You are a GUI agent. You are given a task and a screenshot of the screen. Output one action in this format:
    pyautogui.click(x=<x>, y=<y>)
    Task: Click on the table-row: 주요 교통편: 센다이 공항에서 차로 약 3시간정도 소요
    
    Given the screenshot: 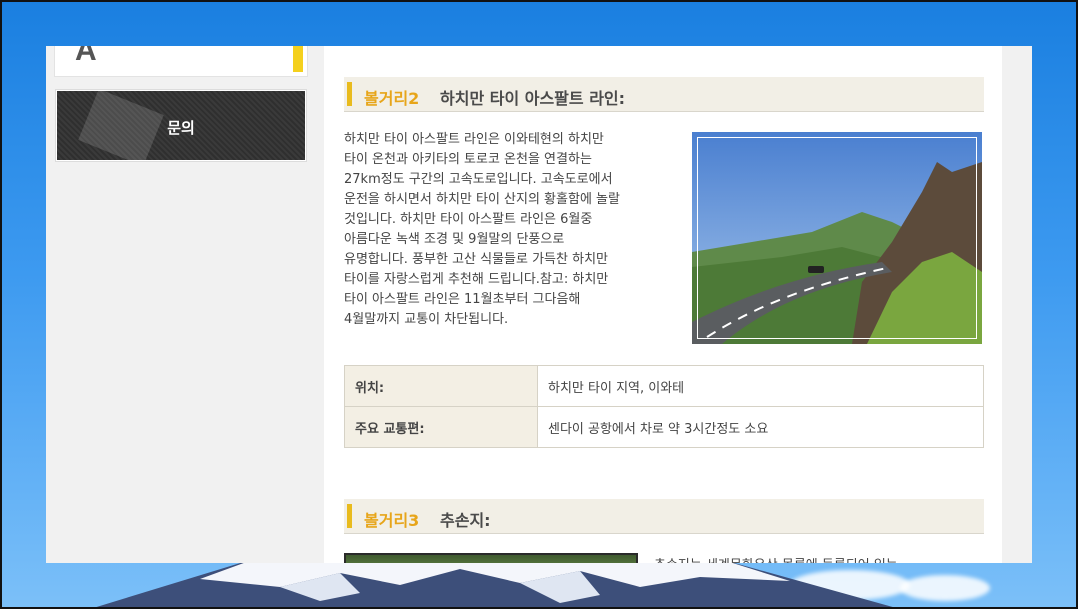 What is the action you would take?
    pyautogui.click(x=664, y=427)
    